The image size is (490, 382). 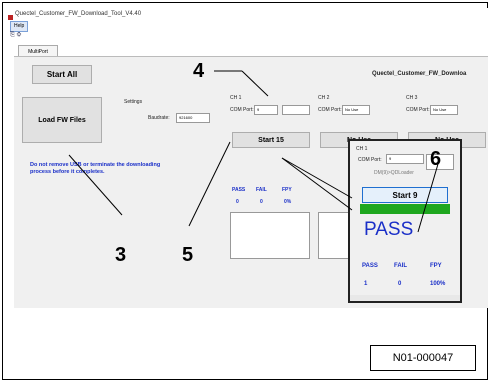 I want to click on ch3-com-select: No Use, so click(x=444, y=110).